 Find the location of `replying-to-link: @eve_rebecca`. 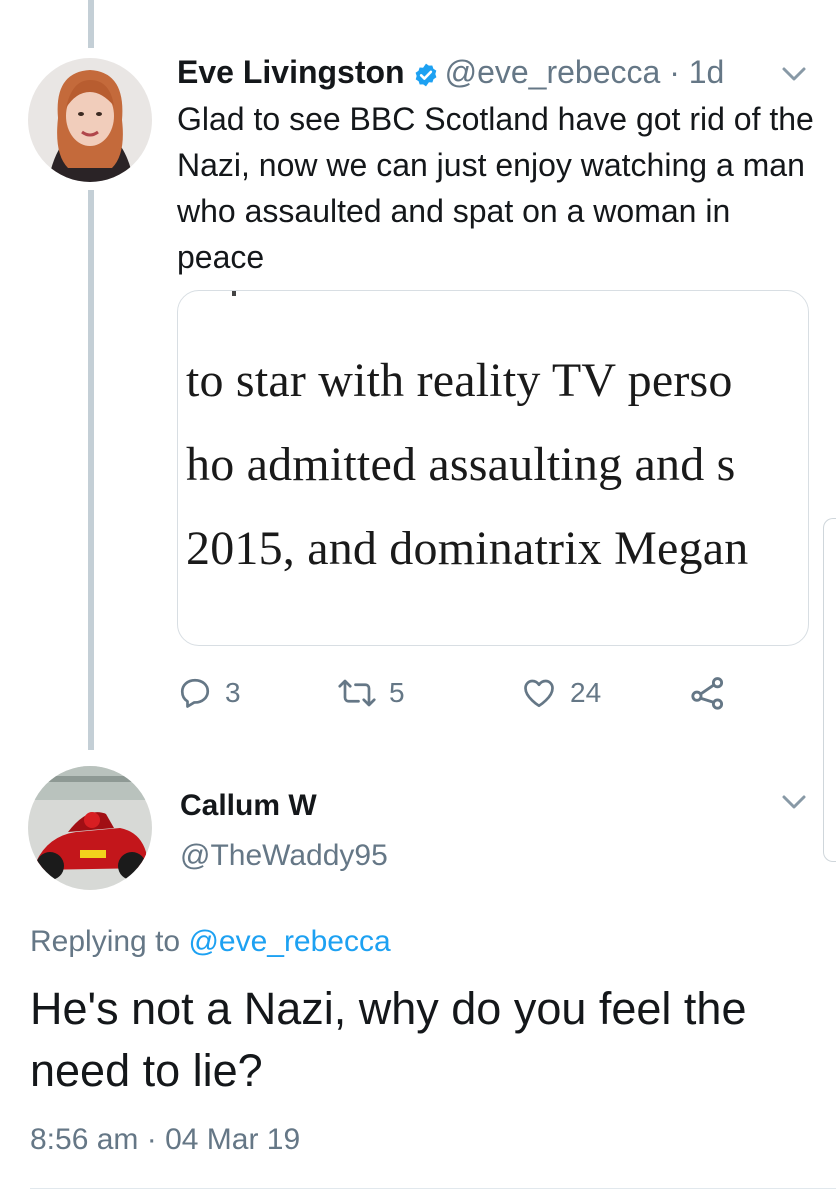

replying-to-link: @eve_rebecca is located at coordinates (289, 941).